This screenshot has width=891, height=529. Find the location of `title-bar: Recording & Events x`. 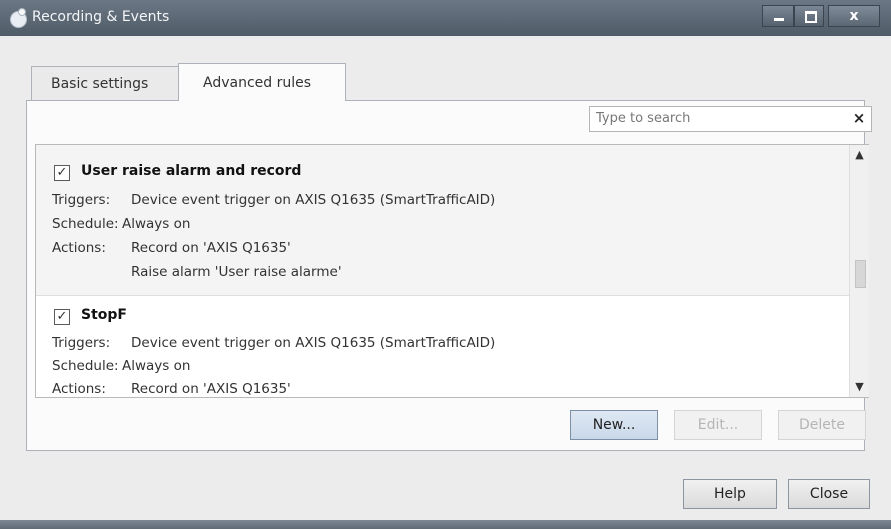

title-bar: Recording & Events x is located at coordinates (445, 18).